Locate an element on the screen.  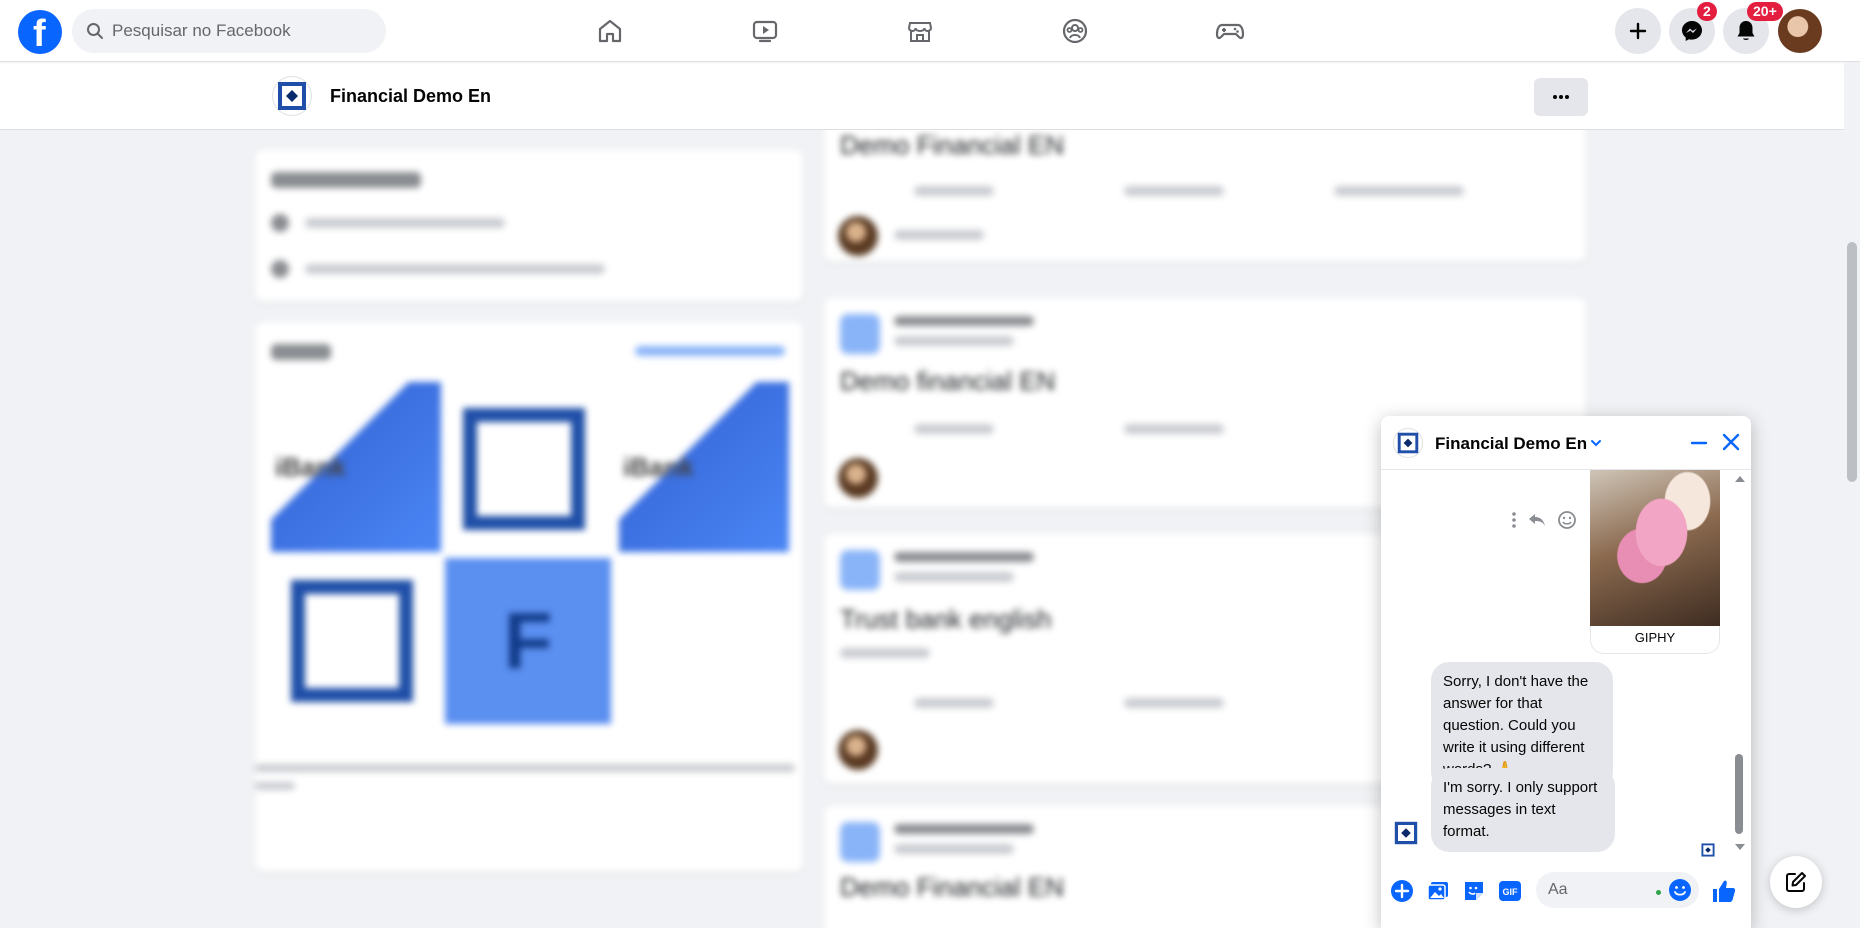
plus-icon is located at coordinates (1638, 31).